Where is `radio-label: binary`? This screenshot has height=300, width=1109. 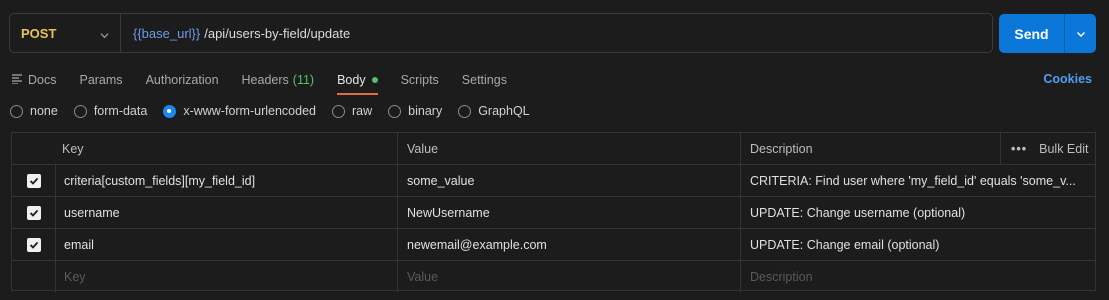 radio-label: binary is located at coordinates (425, 111).